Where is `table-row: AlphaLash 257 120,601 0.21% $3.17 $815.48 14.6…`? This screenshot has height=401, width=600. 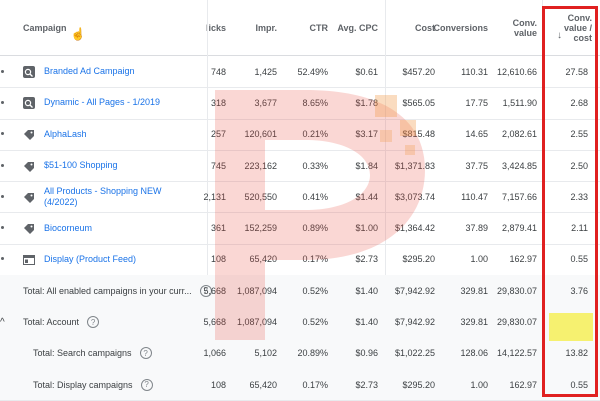 table-row: AlphaLash 257 120,601 0.21% $3.17 $815.48 14.6… is located at coordinates (300, 135).